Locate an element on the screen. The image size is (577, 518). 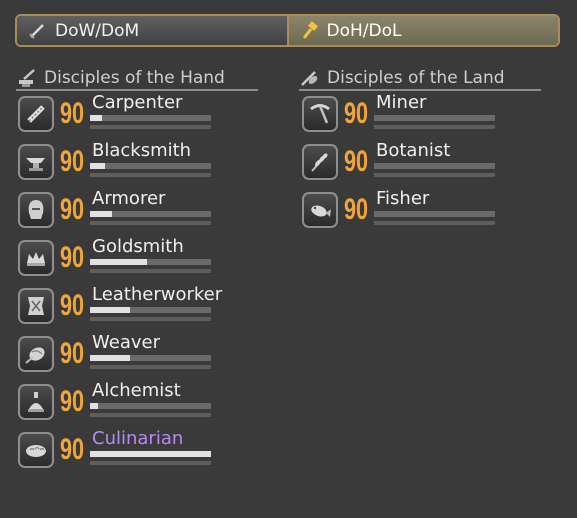
tab-label: DoH/DoL is located at coordinates (364, 30).